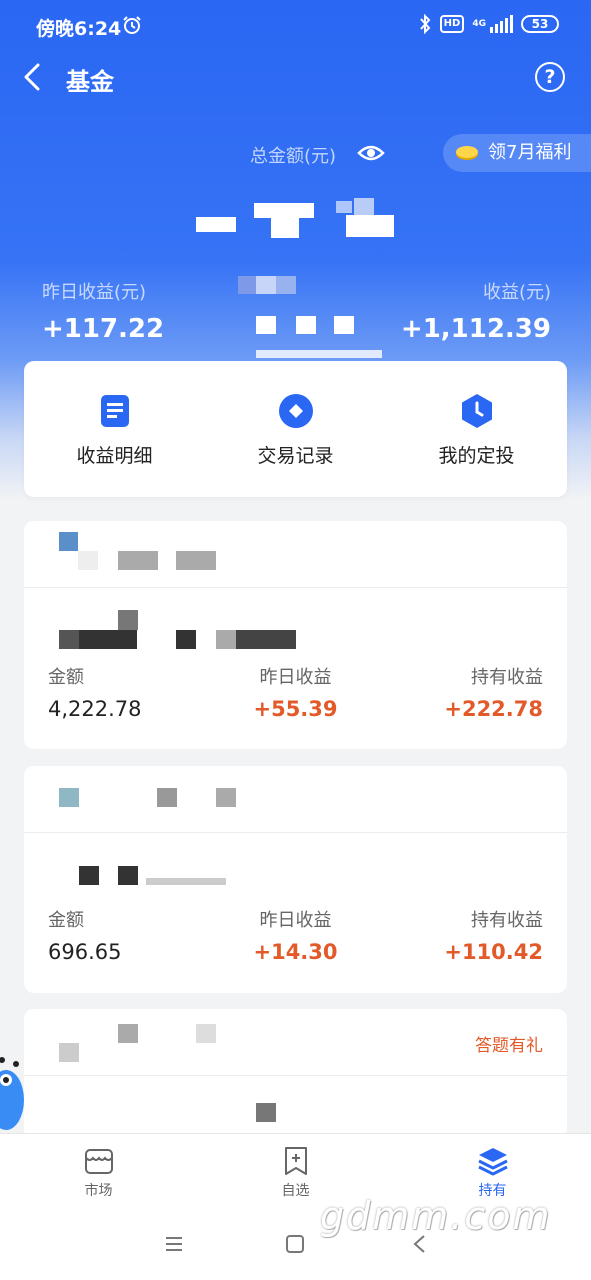 This screenshot has height=1280, width=591. What do you see at coordinates (295, 1244) in the screenshot?
I see `home-square-icon` at bounding box center [295, 1244].